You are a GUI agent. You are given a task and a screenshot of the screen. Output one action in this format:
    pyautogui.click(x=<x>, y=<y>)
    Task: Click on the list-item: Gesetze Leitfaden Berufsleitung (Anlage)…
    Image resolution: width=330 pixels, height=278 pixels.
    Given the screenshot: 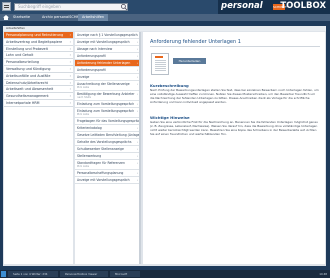 What is the action you would take?
    pyautogui.click(x=107, y=135)
    